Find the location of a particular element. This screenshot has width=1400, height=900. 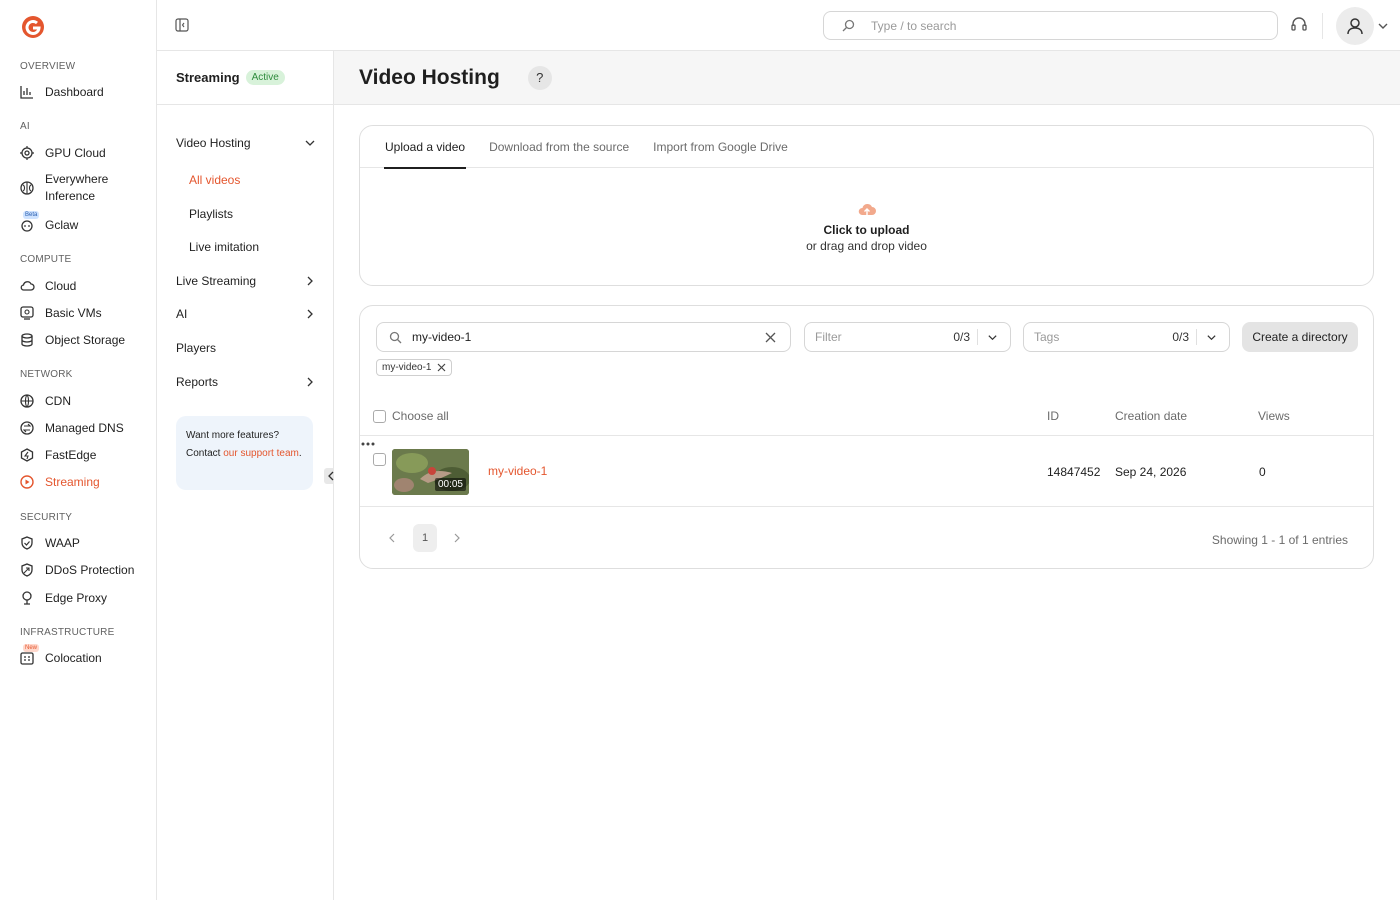

nav-item-managed-dns: Managed DNS is located at coordinates (71, 428).